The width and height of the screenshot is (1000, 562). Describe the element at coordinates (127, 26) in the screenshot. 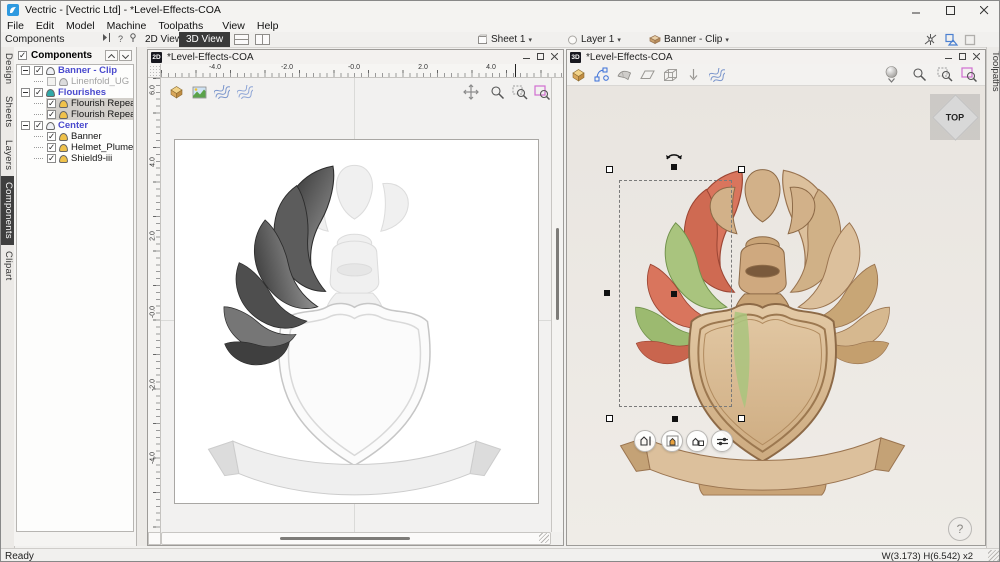

I see `menu-machine: Machine` at that location.